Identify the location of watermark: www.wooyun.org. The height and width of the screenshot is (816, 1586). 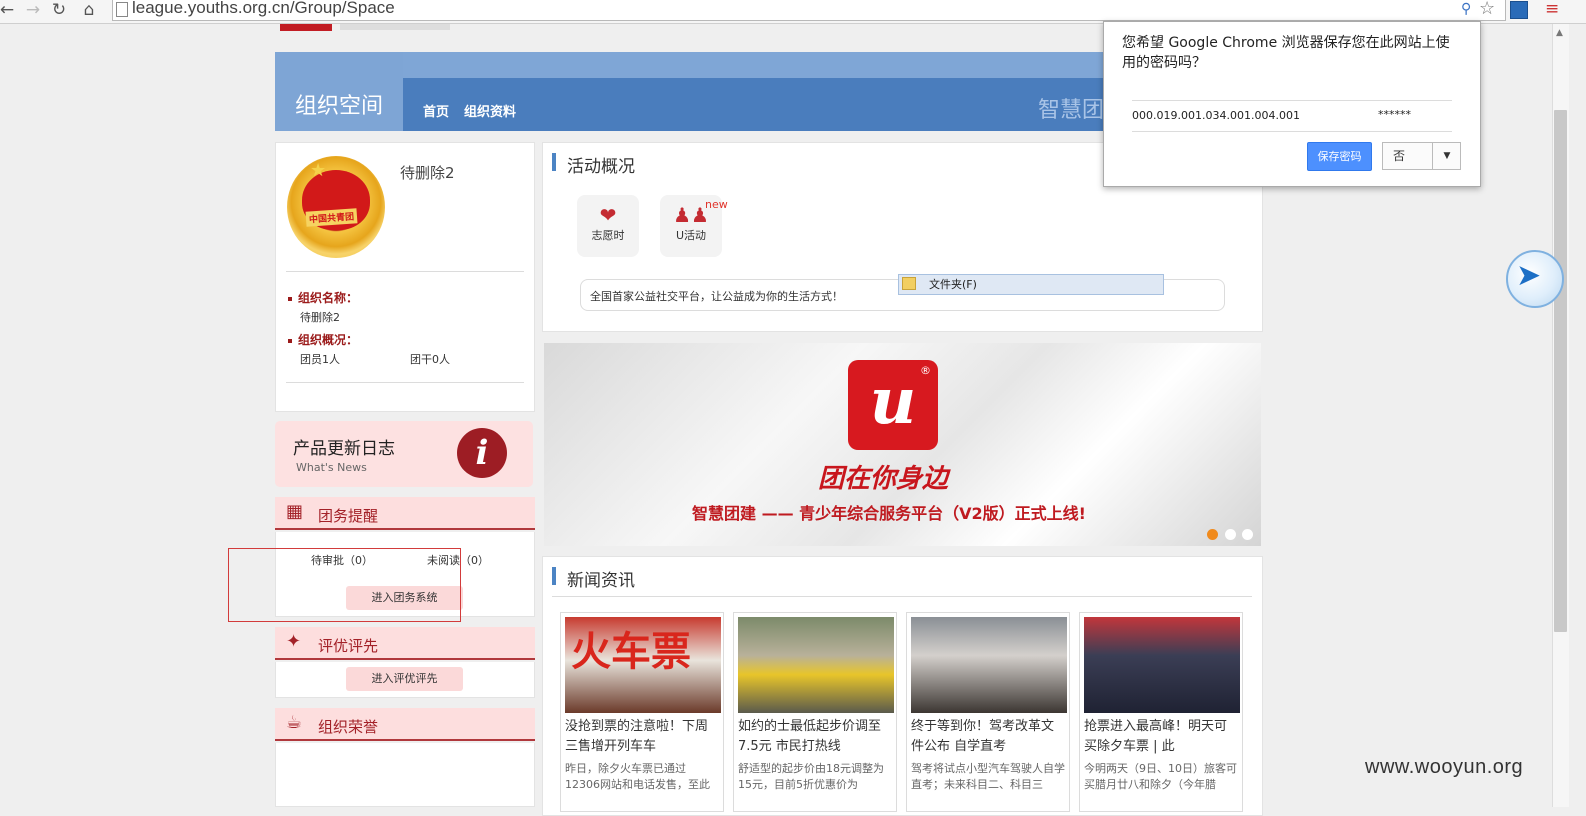
(1444, 767).